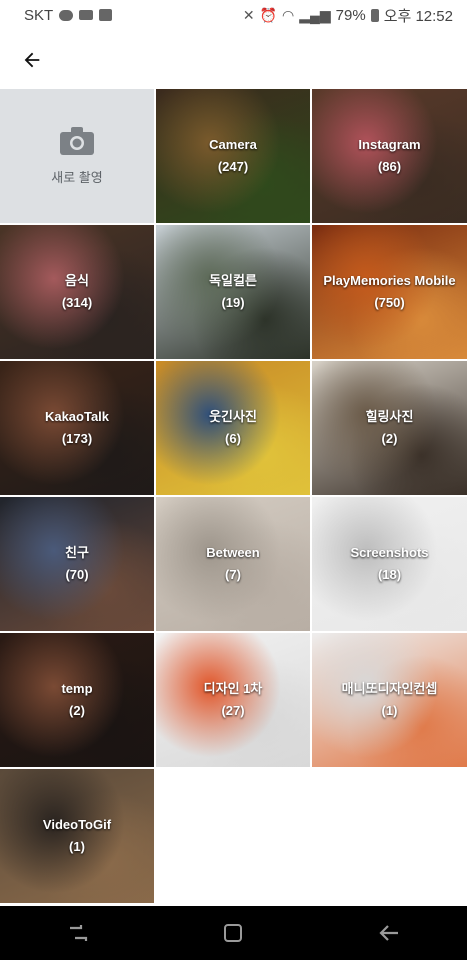 The image size is (467, 960). What do you see at coordinates (77, 177) in the screenshot?
I see `new-photo-label: 새로 촬영` at bounding box center [77, 177].